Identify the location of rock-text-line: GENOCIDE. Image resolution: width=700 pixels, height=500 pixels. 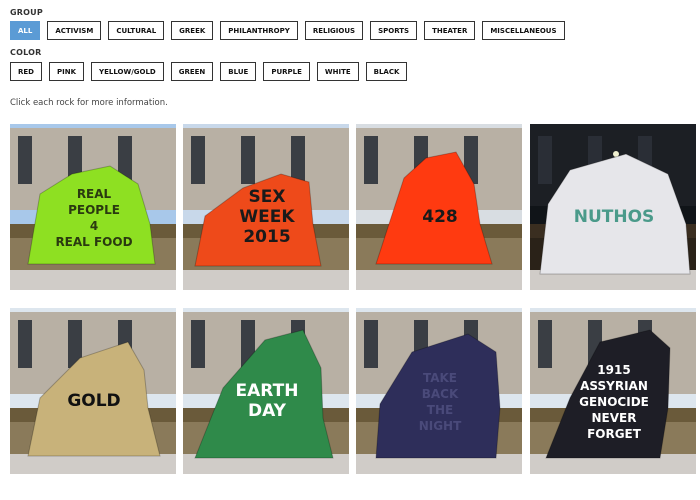
(614, 402).